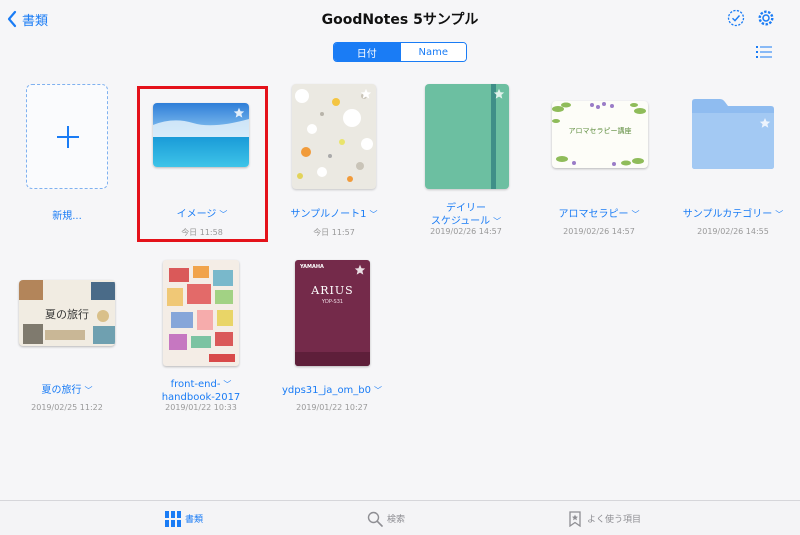 The width and height of the screenshot is (800, 535). I want to click on notebook-aromatherapy-label: アロマセラピー ﹀, so click(599, 214).